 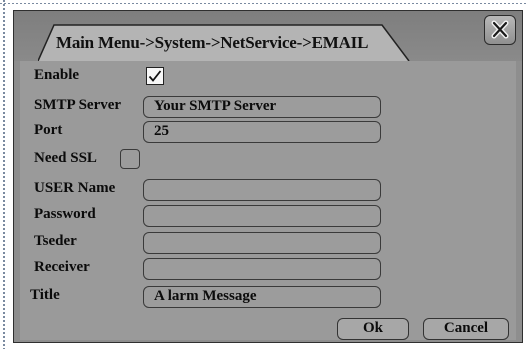 I want to click on sender-label: Tseder, so click(x=55, y=241).